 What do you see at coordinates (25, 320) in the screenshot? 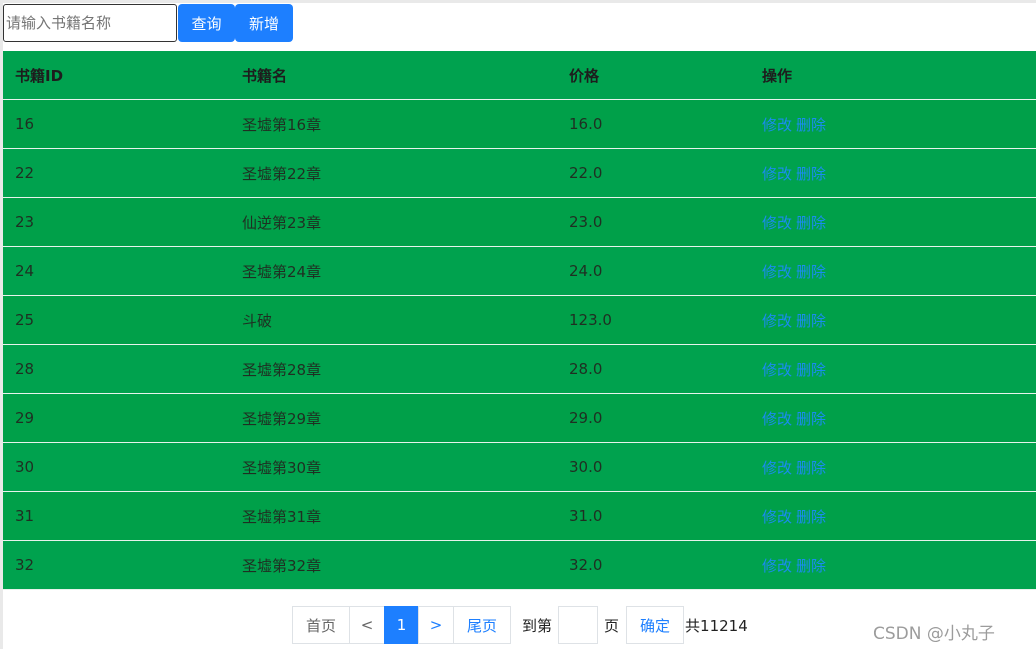
I see `book-id-cell: 25` at bounding box center [25, 320].